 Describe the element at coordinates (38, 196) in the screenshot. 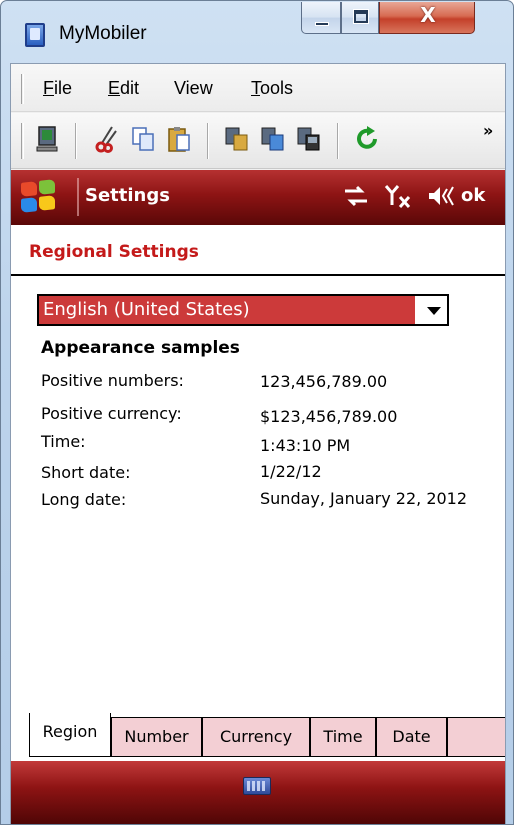

I see `windows-start-icon` at that location.